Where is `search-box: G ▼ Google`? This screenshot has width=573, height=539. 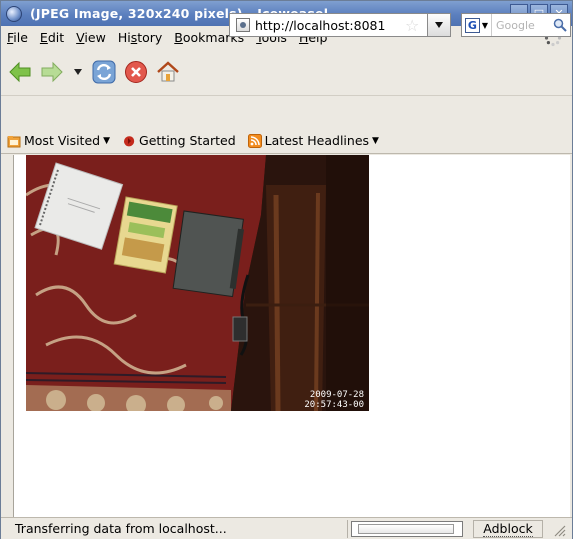 search-box: G ▼ Google is located at coordinates (516, 25).